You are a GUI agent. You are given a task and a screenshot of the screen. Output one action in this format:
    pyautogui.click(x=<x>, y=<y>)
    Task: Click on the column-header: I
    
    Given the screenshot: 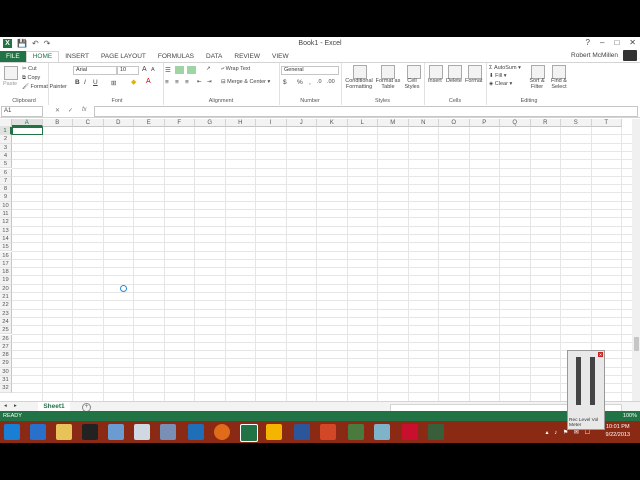 What is the action you would take?
    pyautogui.click(x=271, y=123)
    